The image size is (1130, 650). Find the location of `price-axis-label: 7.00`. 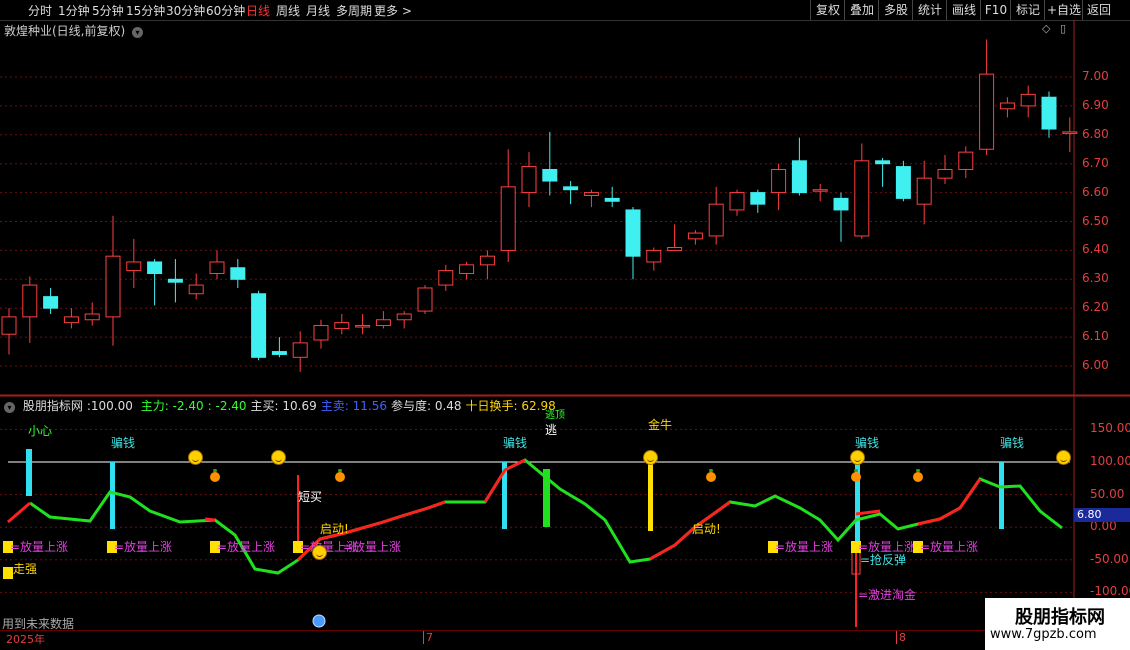

price-axis-label: 7.00 is located at coordinates (1095, 76).